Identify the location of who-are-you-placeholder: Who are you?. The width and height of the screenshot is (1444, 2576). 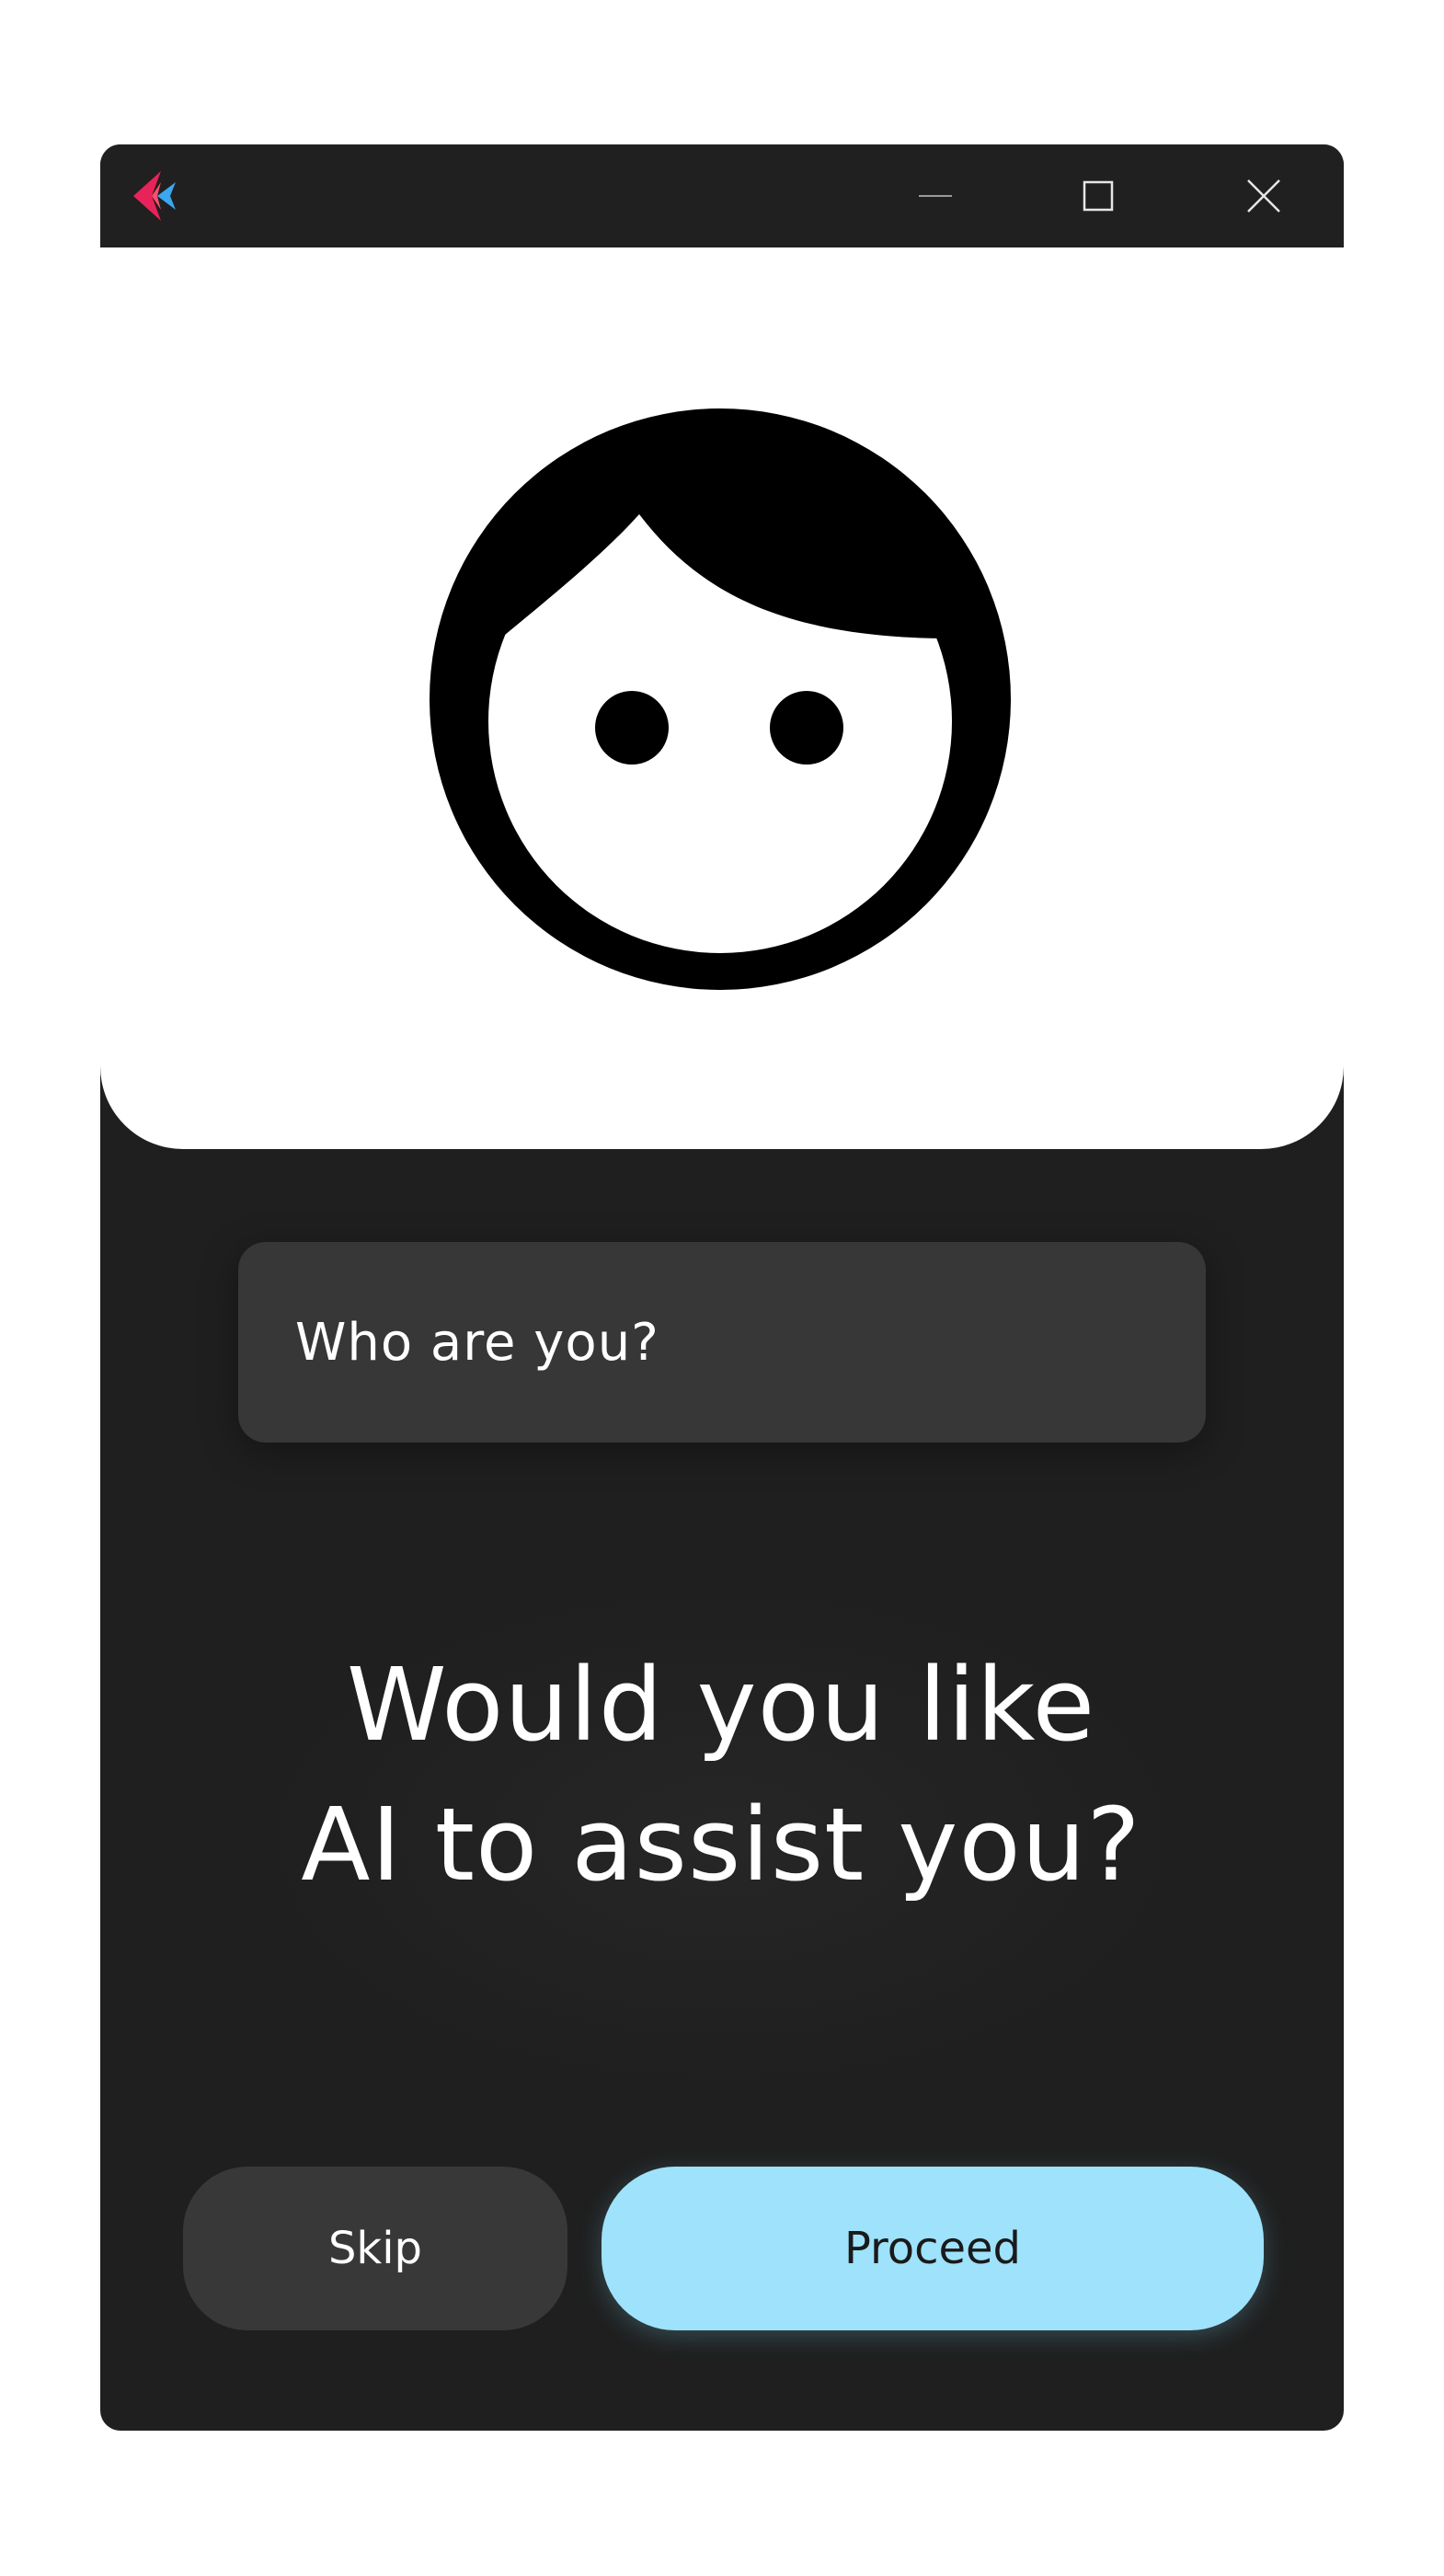
(477, 1342).